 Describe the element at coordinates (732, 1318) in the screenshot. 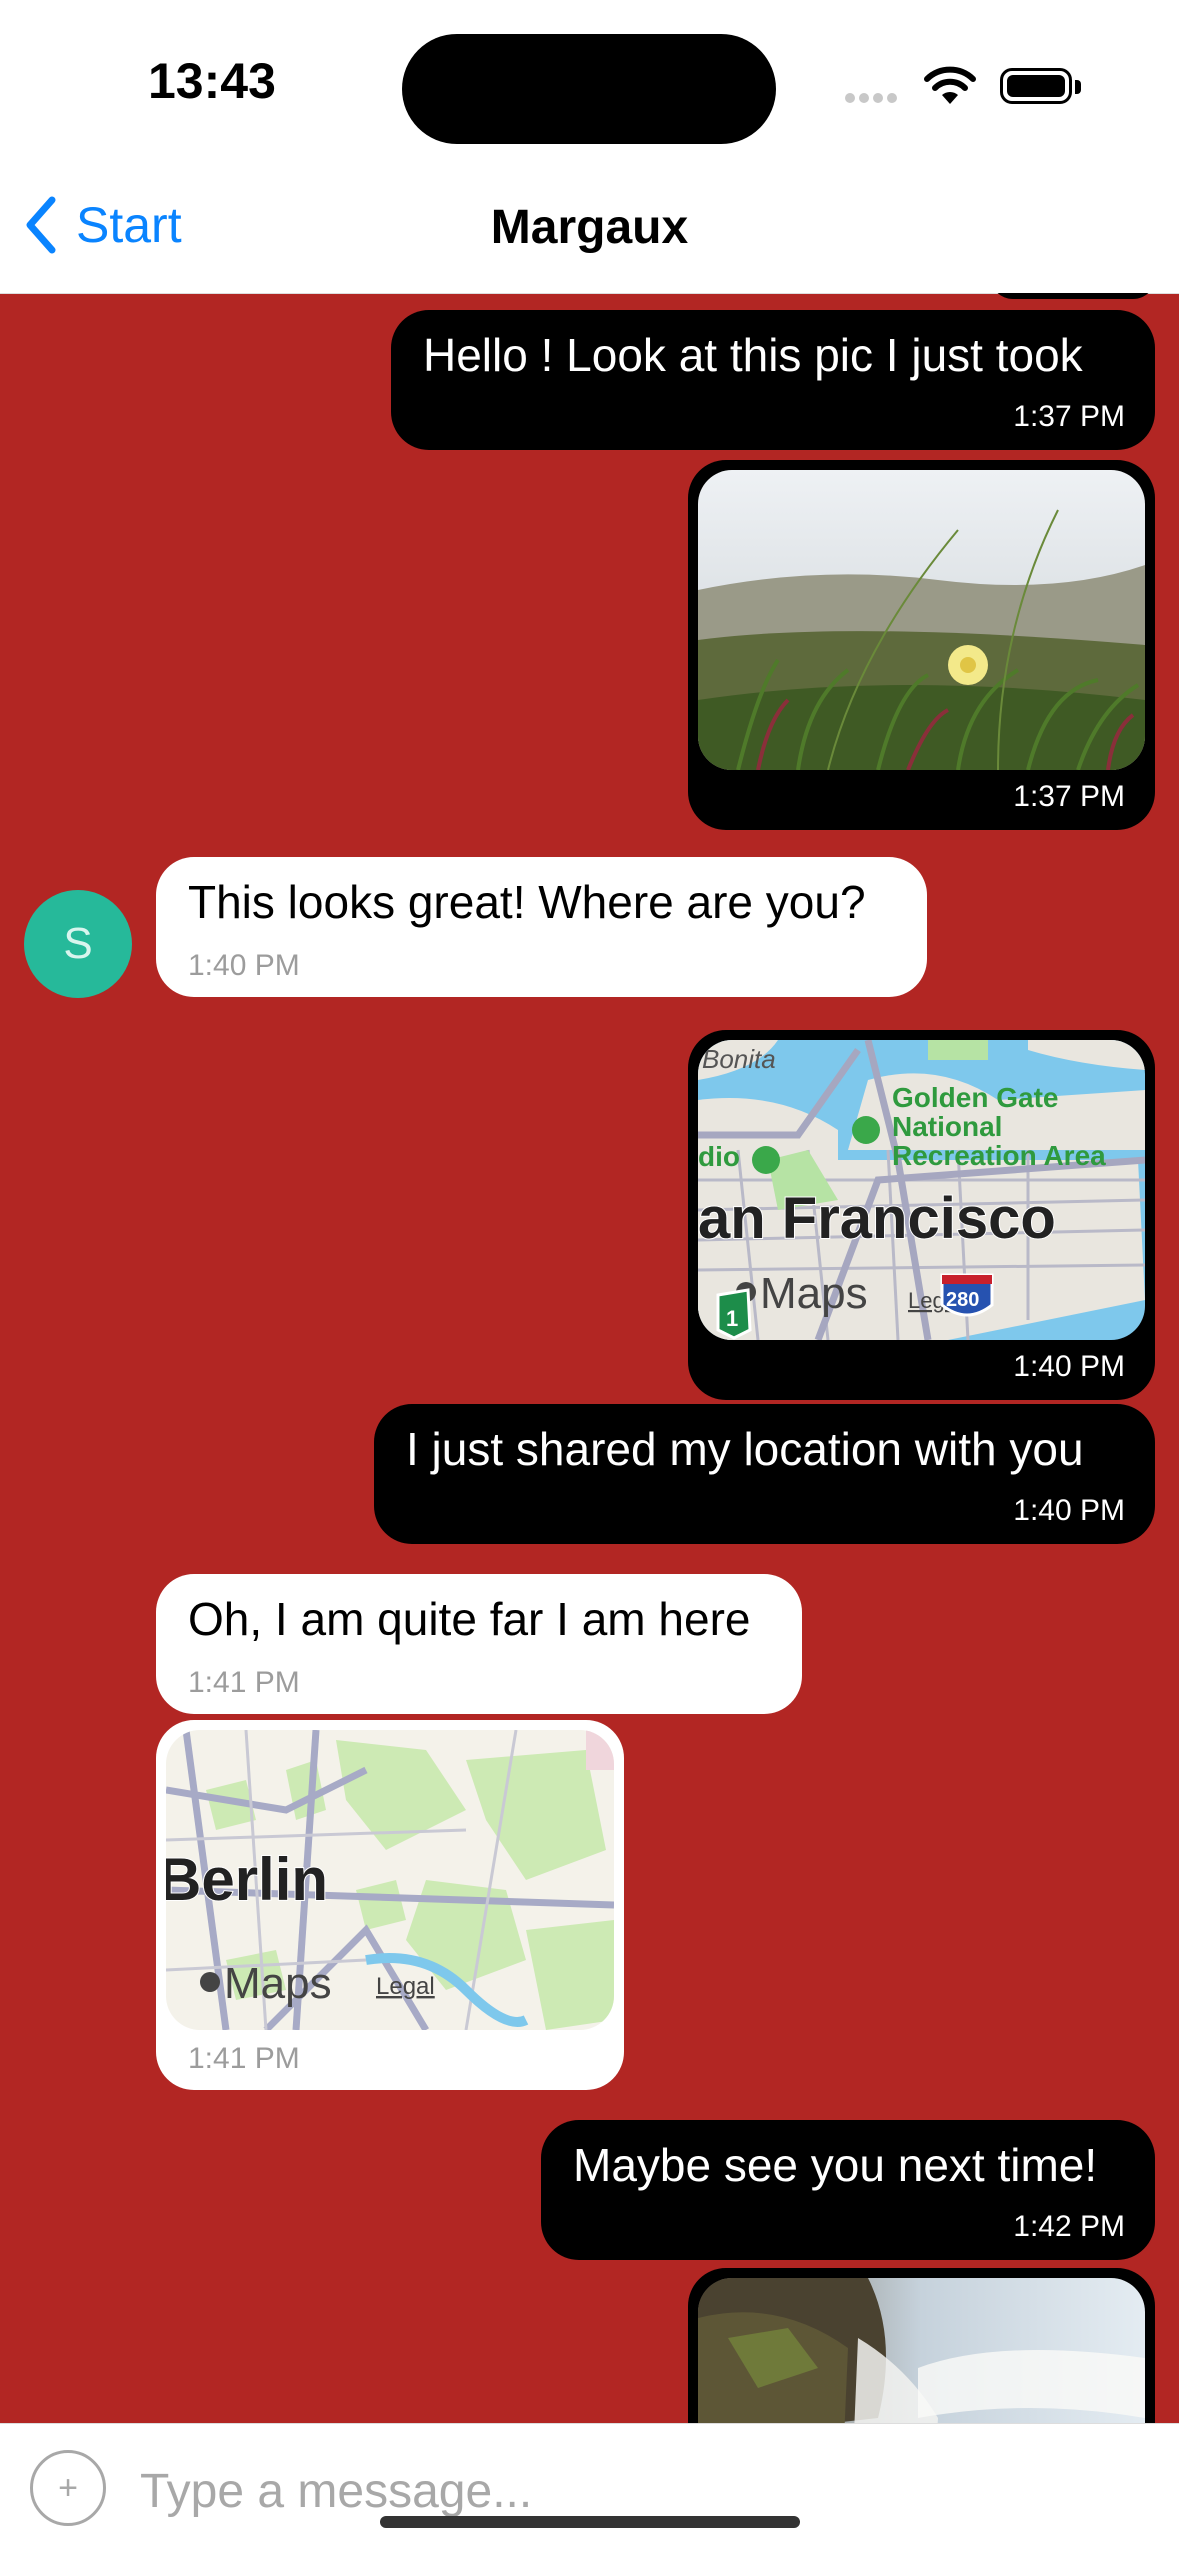

I see `highway-1-shield: 1` at that location.